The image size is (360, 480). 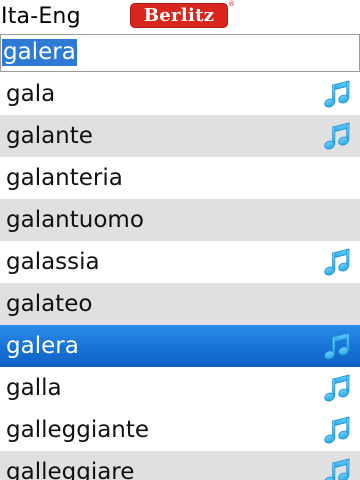 I want to click on word-label: galante, so click(x=49, y=136).